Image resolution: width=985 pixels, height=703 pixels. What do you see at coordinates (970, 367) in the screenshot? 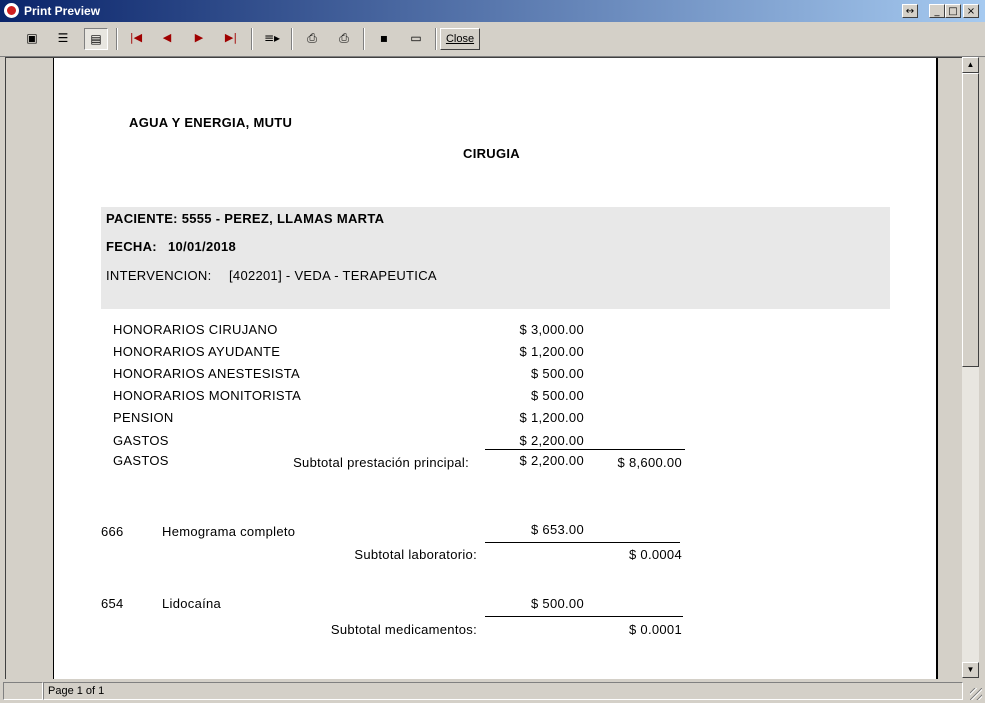
I see `vertical-scrollbar: ▲ ▼` at bounding box center [970, 367].